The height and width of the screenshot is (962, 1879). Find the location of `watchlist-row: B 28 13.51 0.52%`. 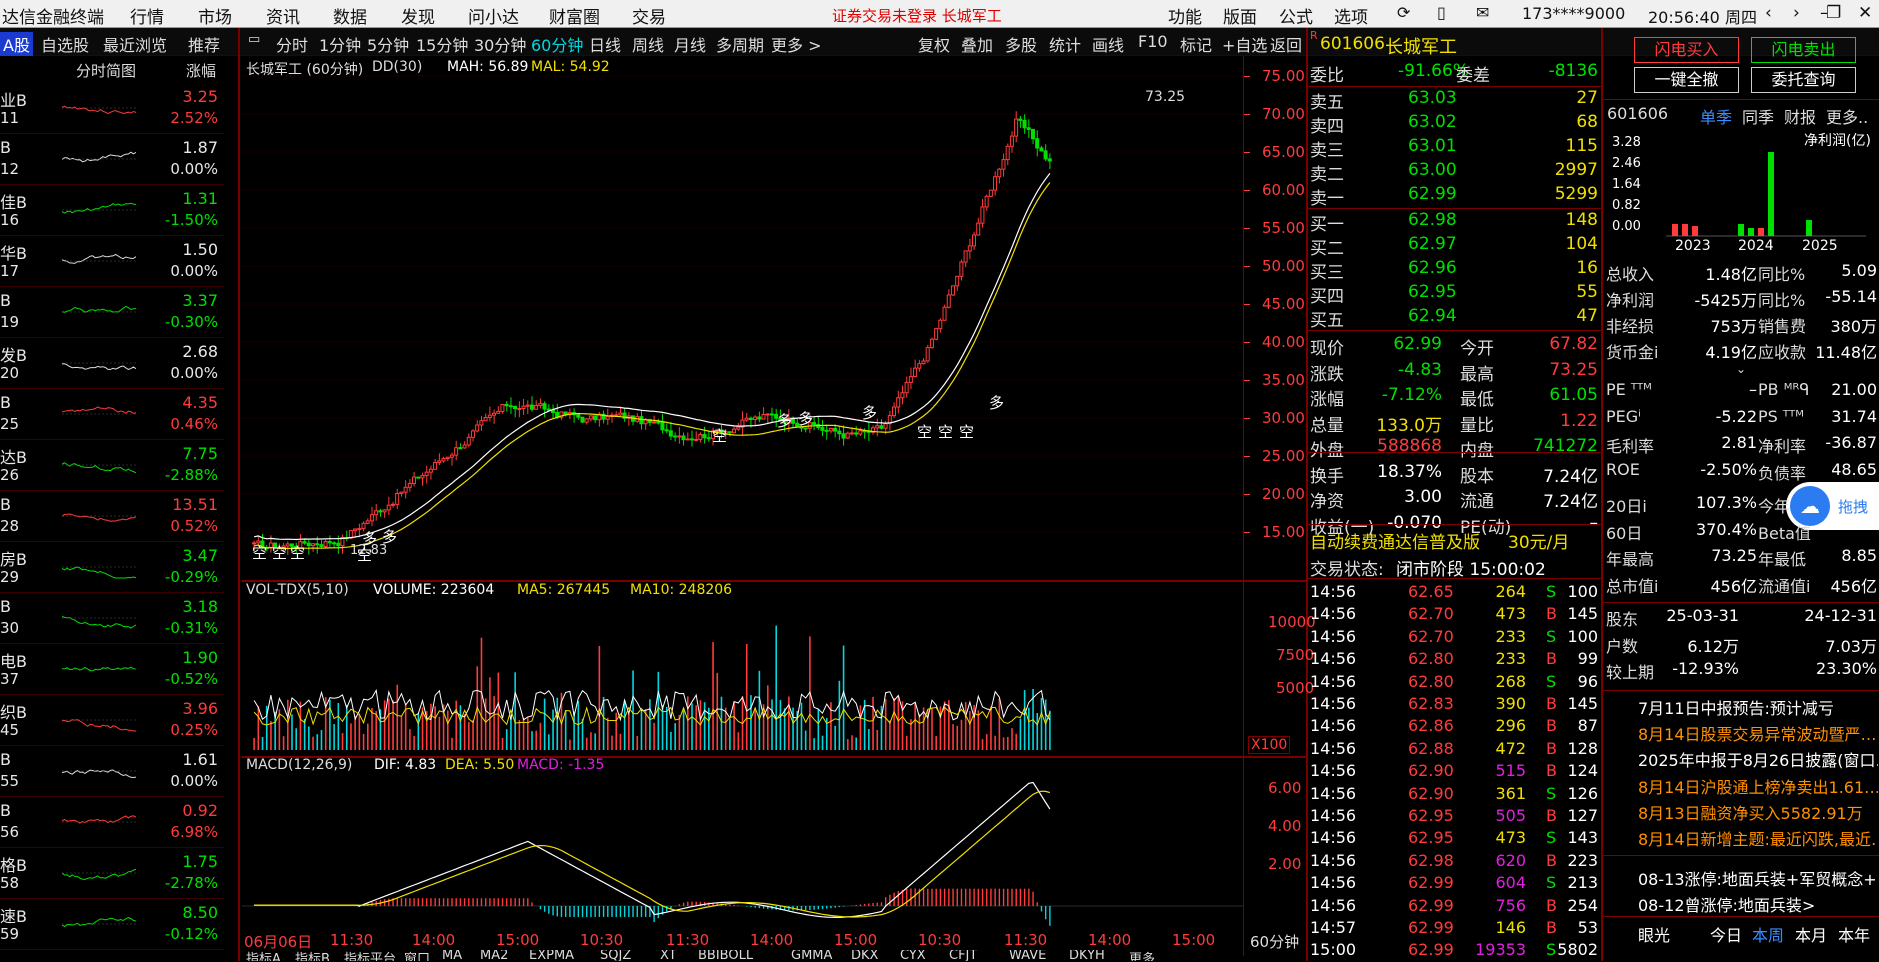

watchlist-row: B 28 13.51 0.52% is located at coordinates (112, 516).